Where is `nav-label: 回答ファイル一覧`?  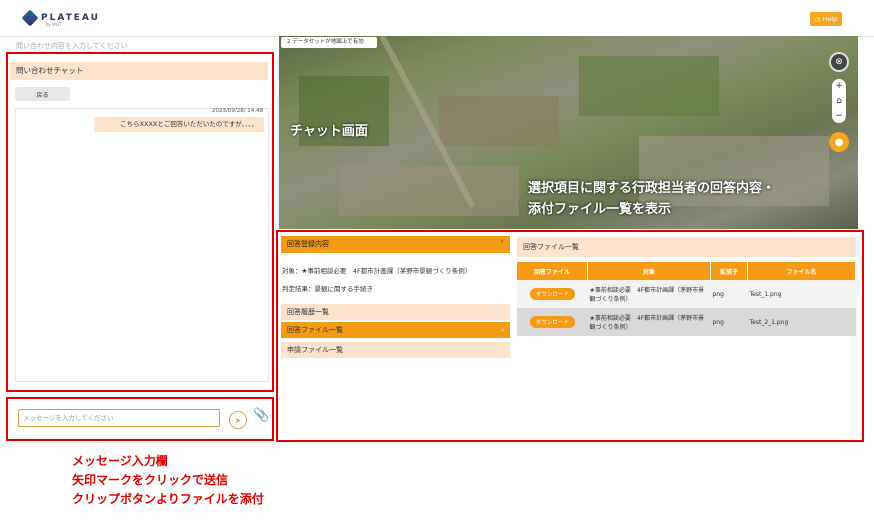
nav-label: 回答ファイル一覧 is located at coordinates (315, 330).